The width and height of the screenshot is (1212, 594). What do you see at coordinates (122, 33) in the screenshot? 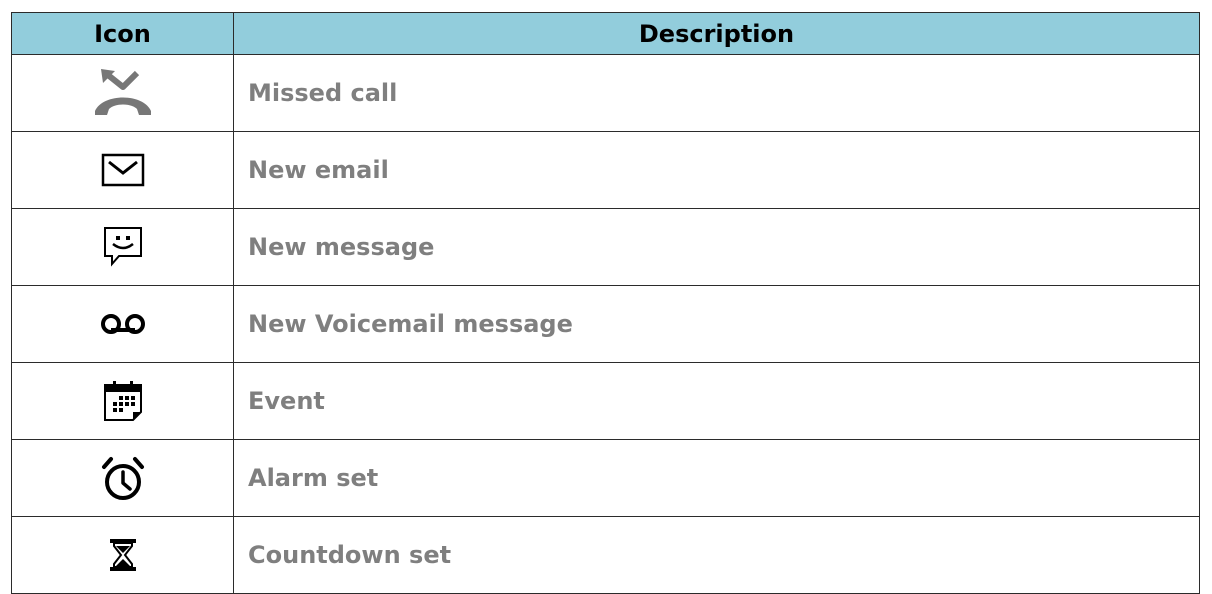
I see `header-icon: Icon` at bounding box center [122, 33].